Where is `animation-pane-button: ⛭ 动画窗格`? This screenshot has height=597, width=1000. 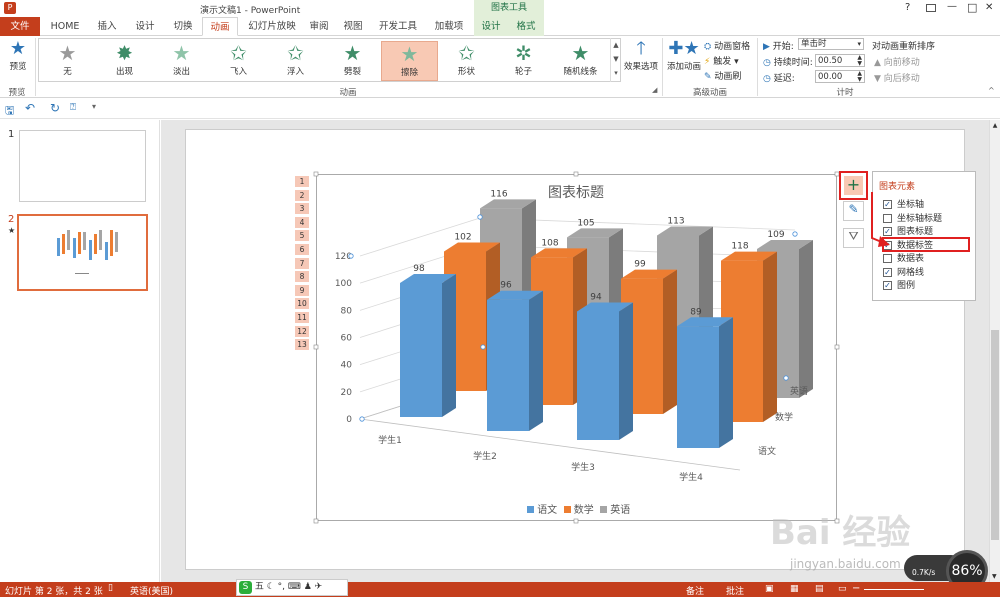 animation-pane-button: ⛭ 动画窗格 is located at coordinates (727, 45).